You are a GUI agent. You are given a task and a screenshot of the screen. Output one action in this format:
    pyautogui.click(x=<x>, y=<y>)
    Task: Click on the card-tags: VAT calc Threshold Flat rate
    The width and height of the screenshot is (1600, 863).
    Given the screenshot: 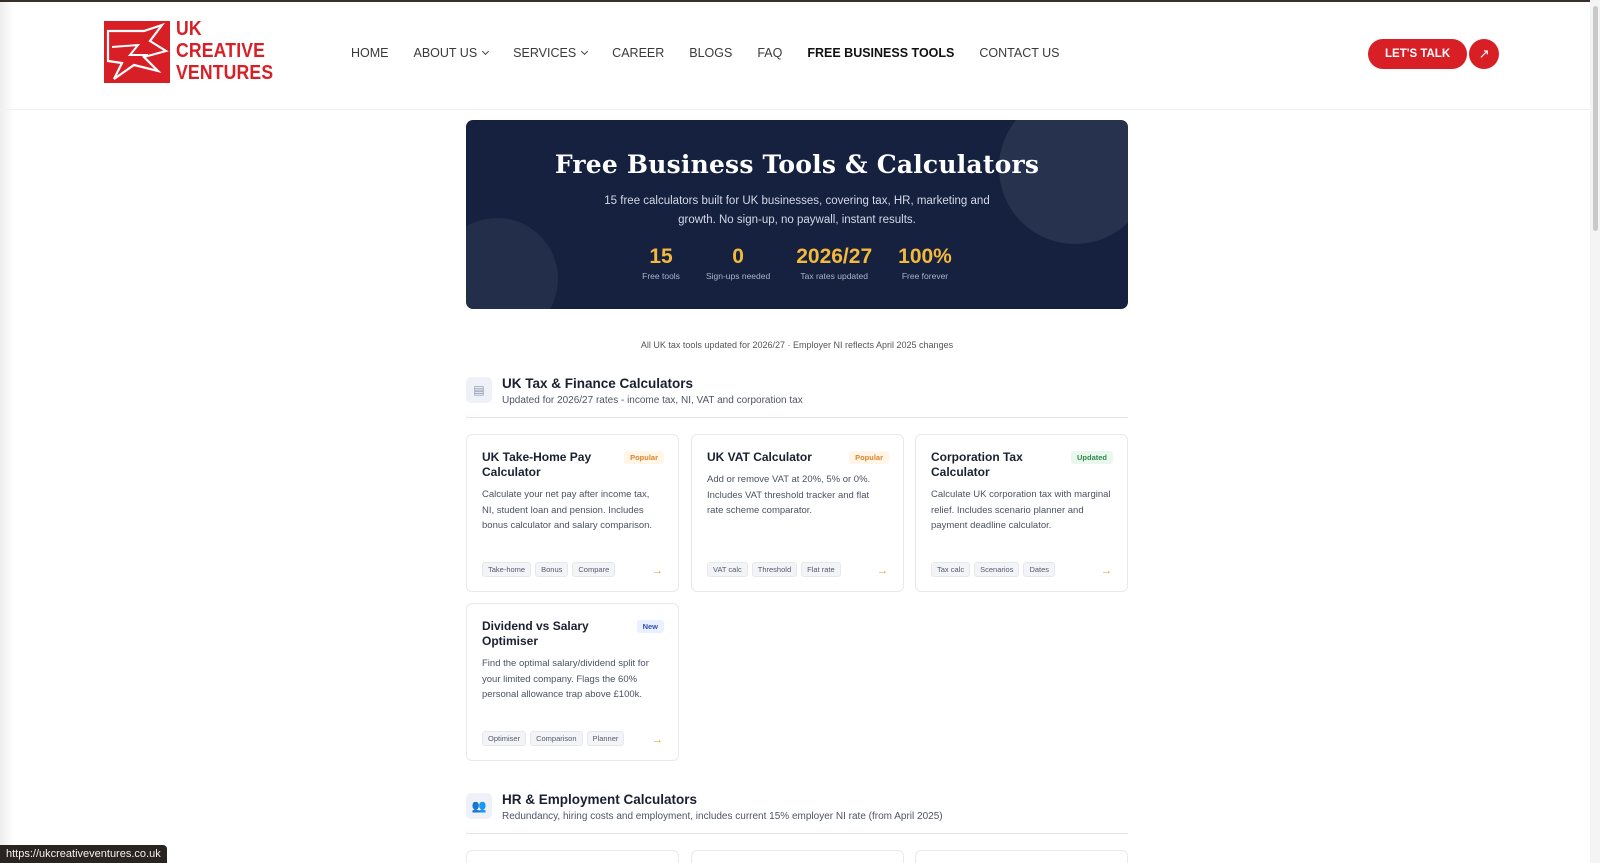 What is the action you would take?
    pyautogui.click(x=774, y=569)
    